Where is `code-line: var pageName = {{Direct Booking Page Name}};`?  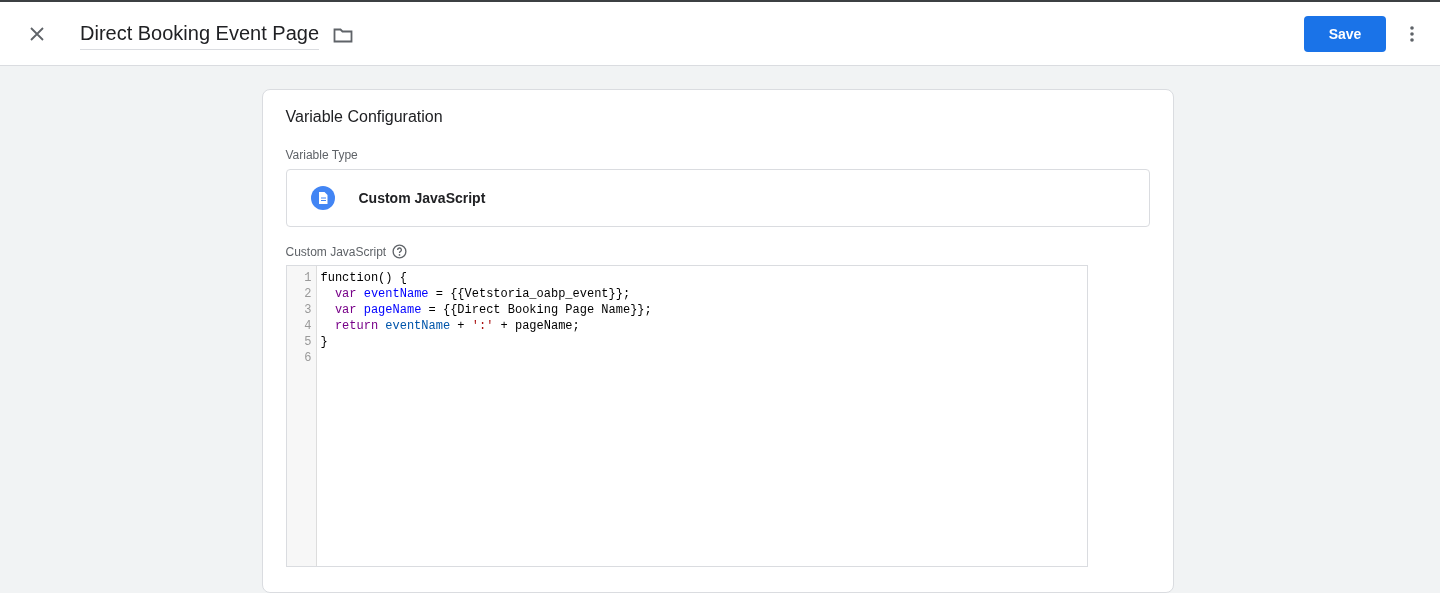
code-line: var pageName = {{Direct Booking Page Name}}; is located at coordinates (492, 310).